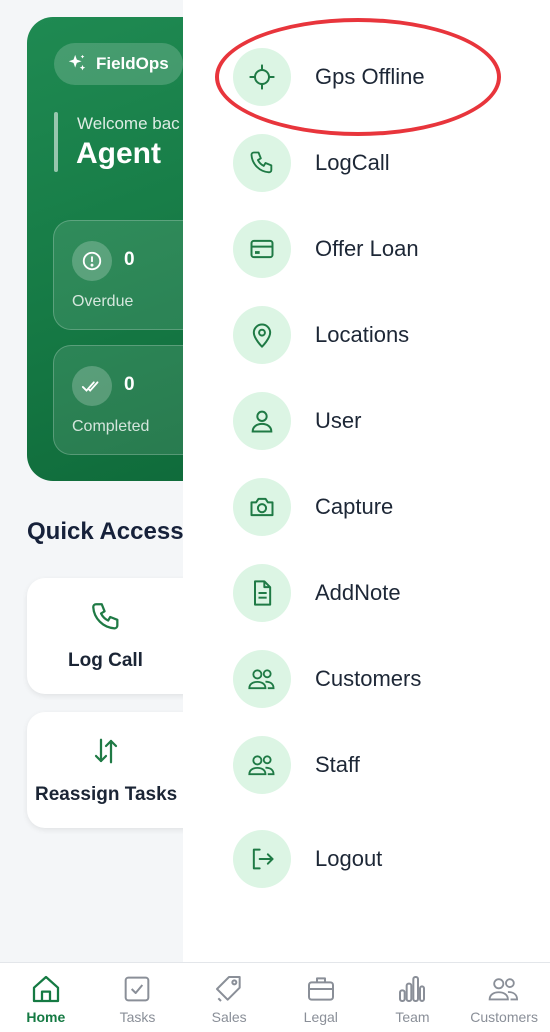 Image resolution: width=550 pixels, height=1032 pixels. What do you see at coordinates (56, 142) in the screenshot?
I see `welcome-accent-bar` at bounding box center [56, 142].